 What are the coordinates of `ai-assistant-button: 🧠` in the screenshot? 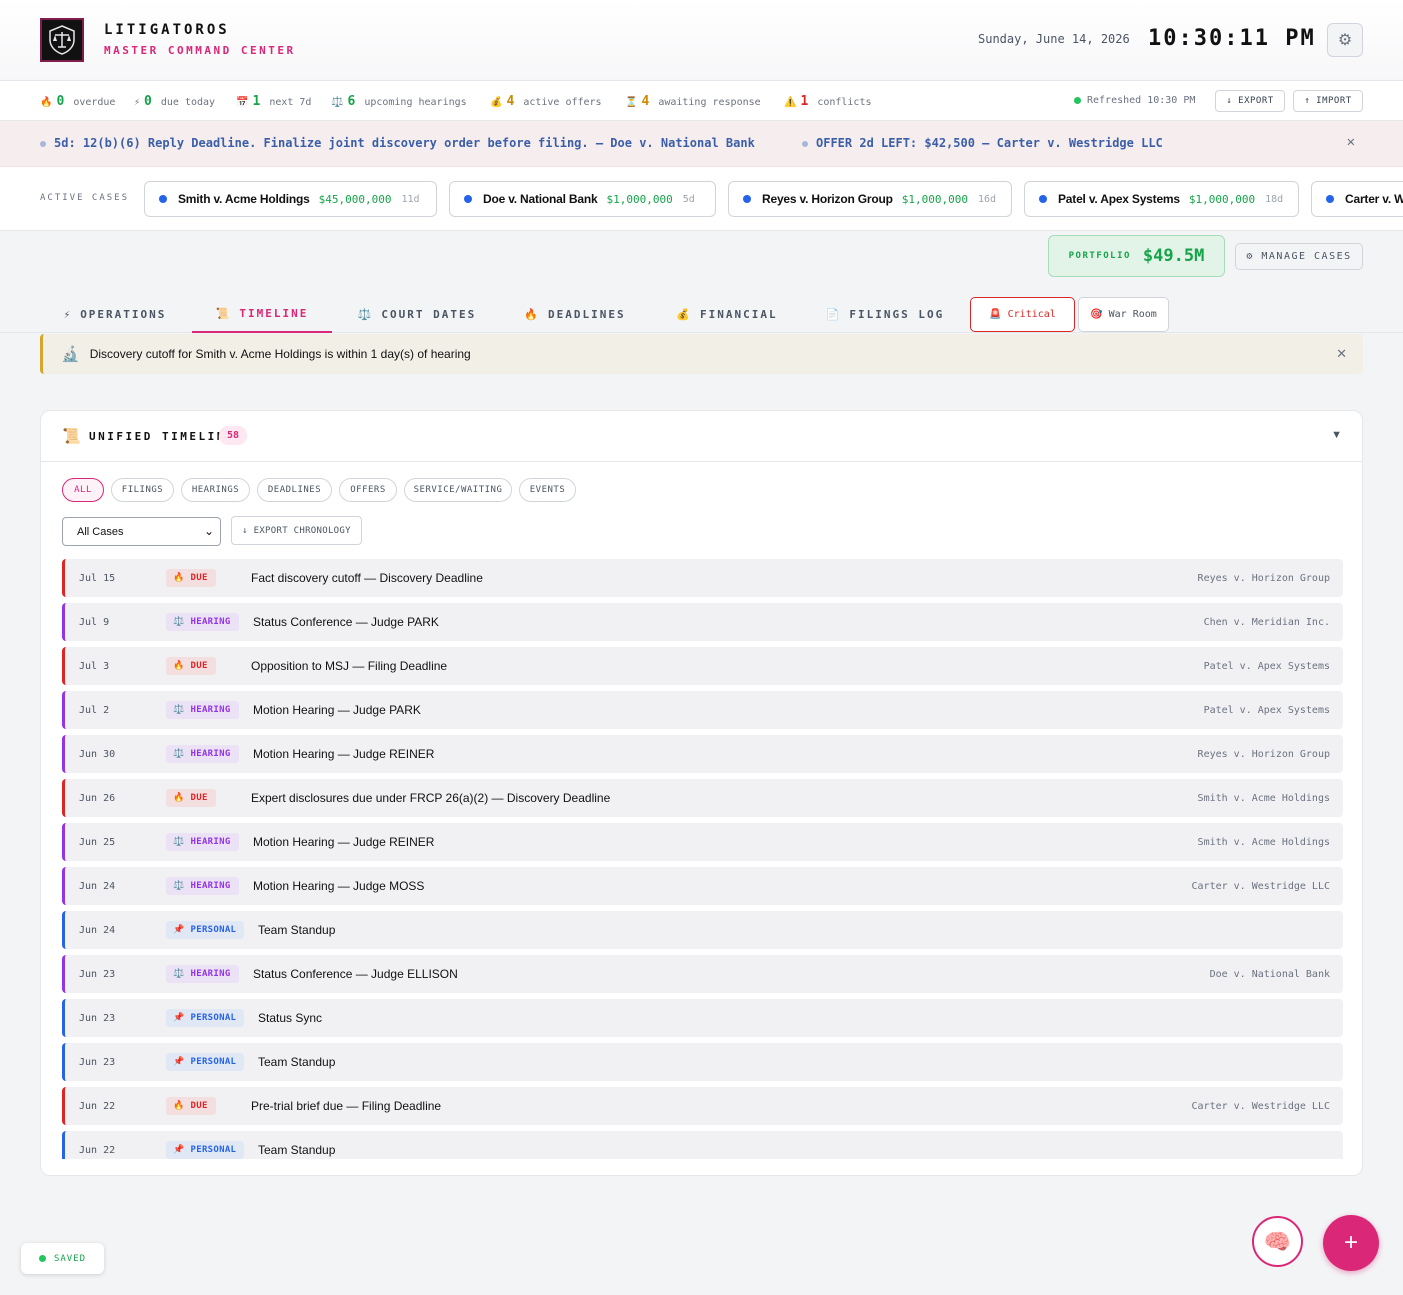 It's located at (1277, 1241).